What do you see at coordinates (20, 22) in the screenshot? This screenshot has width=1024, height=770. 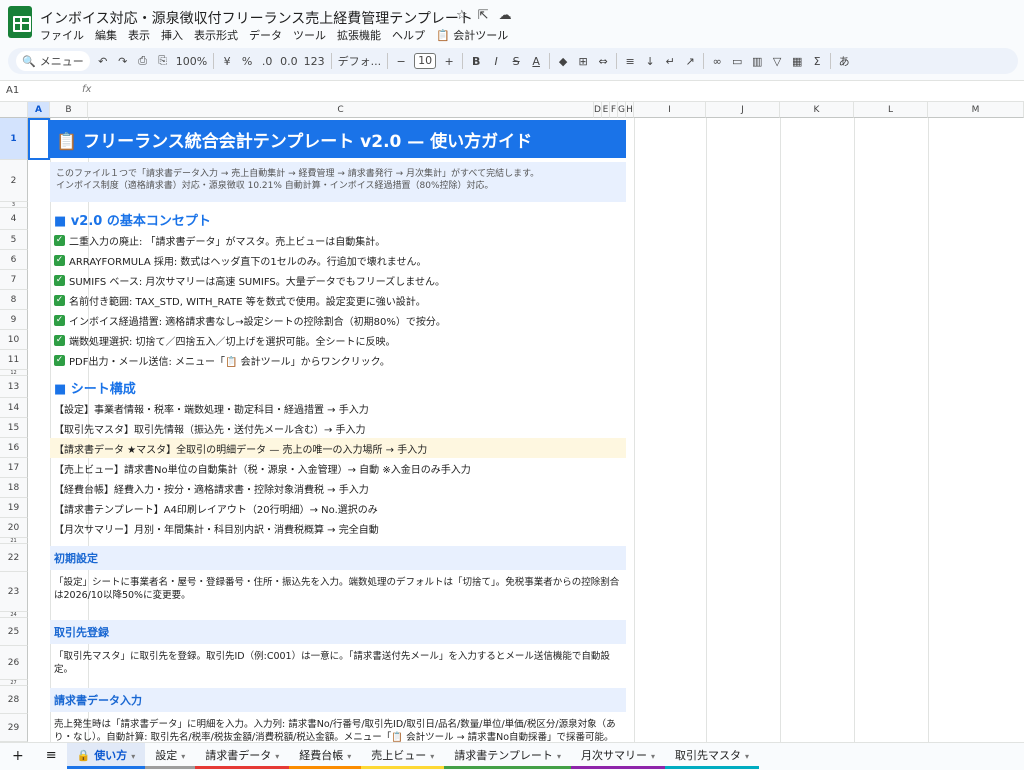 I see `sheets-logo-icon` at bounding box center [20, 22].